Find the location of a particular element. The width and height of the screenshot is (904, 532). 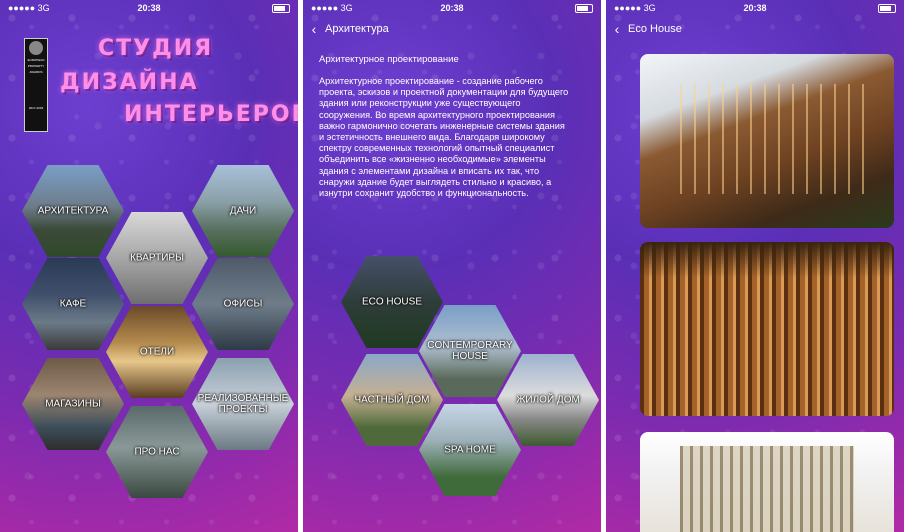

tile-residential-house: ЖИЛОЙ ДОМ is located at coordinates (548, 400).